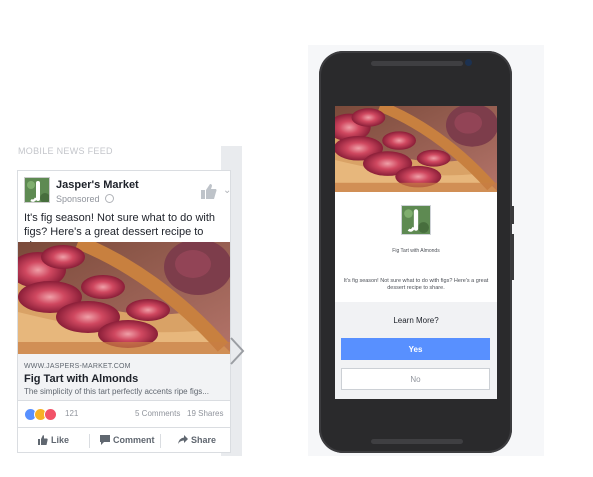  I want to click on link-domain: WWW.JASPERS-MARKET.COM, so click(77, 366).